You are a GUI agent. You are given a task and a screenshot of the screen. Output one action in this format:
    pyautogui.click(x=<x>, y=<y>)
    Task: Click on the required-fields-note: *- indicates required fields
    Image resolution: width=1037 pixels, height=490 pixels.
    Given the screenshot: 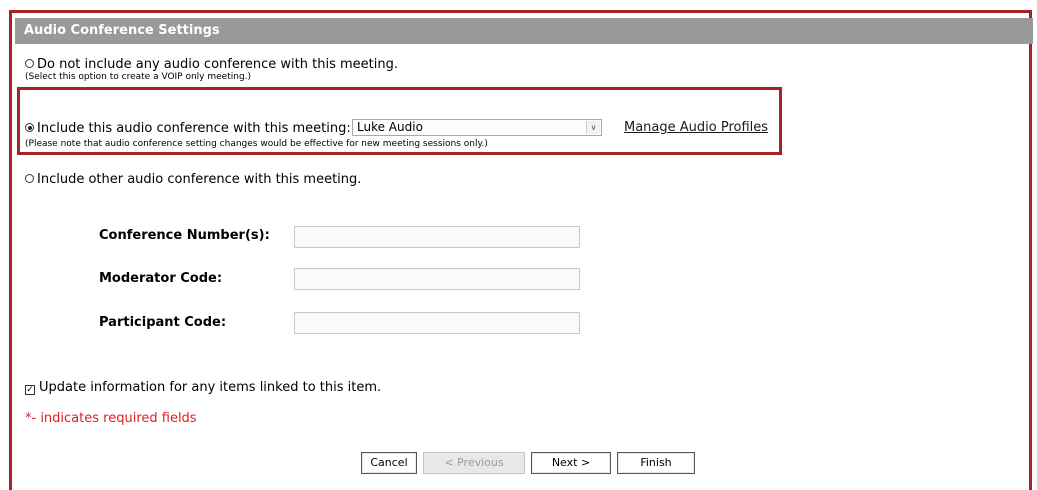 What is the action you would take?
    pyautogui.click(x=111, y=418)
    